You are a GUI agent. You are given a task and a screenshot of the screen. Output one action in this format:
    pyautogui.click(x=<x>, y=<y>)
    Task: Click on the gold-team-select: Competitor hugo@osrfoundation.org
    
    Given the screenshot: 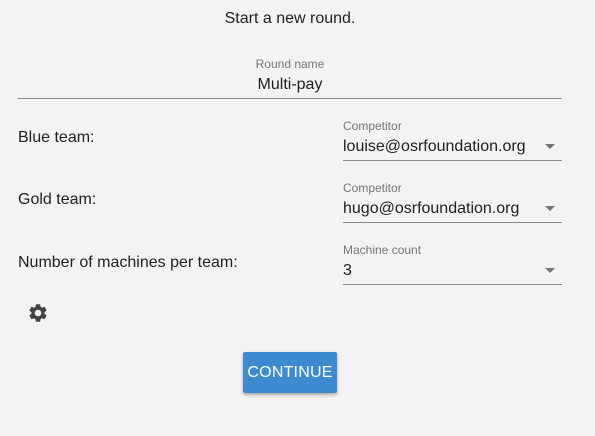 What is the action you would take?
    pyautogui.click(x=452, y=202)
    